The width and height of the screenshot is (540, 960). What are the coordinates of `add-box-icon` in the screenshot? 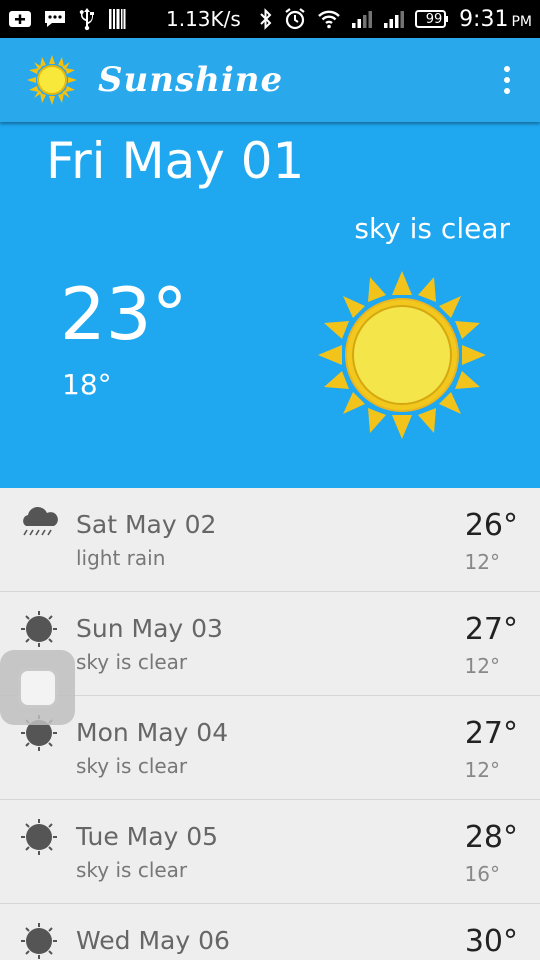 It's located at (20, 19).